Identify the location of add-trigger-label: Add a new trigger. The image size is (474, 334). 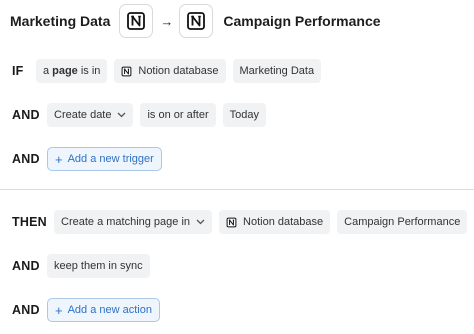
(110, 159).